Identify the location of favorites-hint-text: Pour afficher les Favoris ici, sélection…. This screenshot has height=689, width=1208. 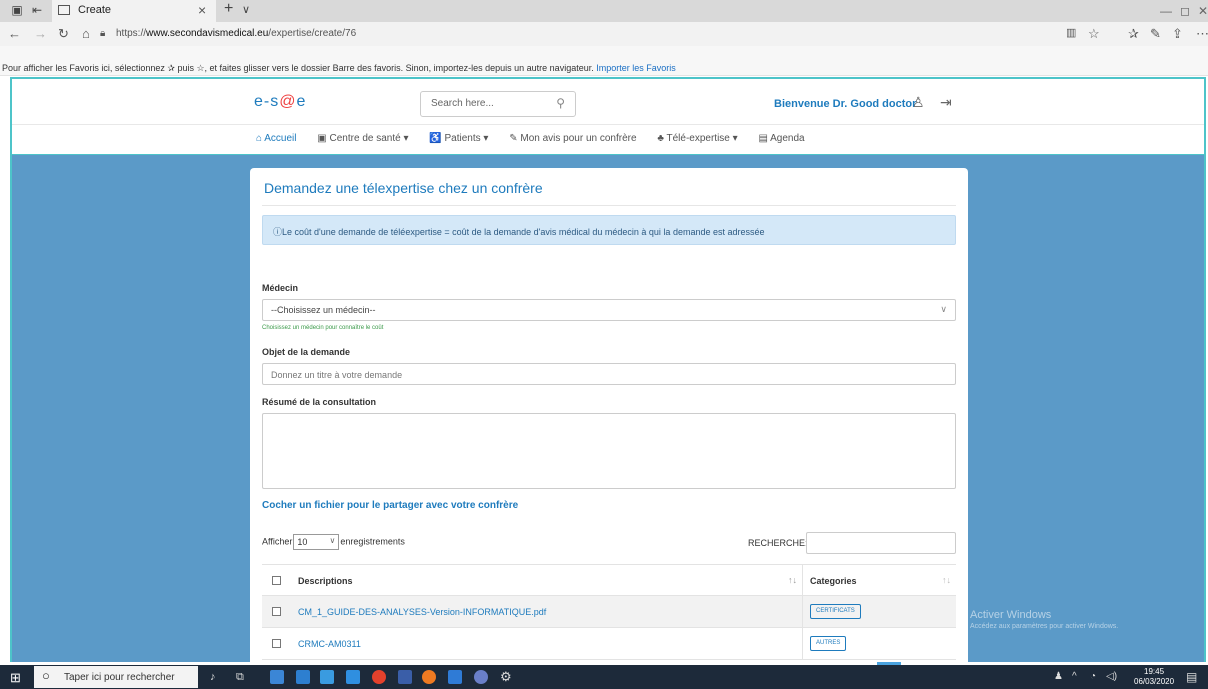
(298, 68).